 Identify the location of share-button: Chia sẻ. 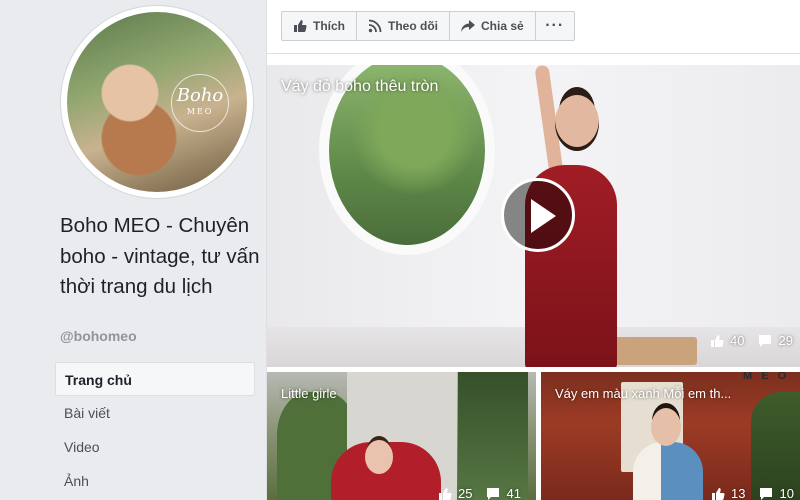
(492, 26).